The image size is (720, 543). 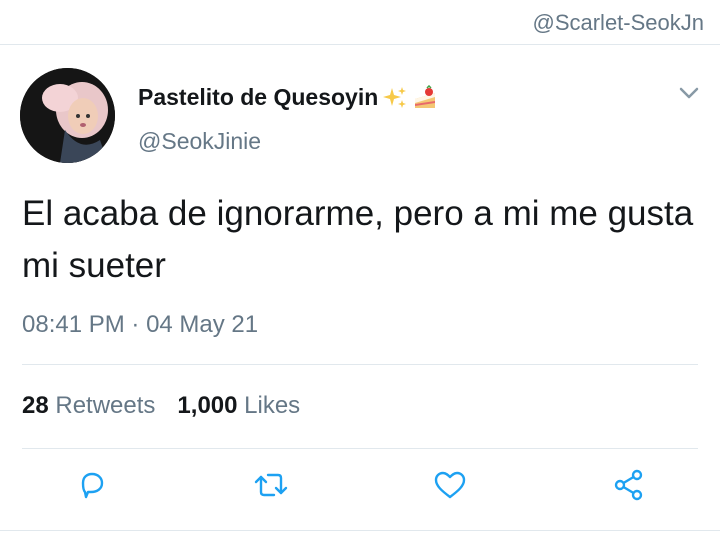 What do you see at coordinates (258, 97) in the screenshot?
I see `display-name-text: Pastelito de Quesoyin` at bounding box center [258, 97].